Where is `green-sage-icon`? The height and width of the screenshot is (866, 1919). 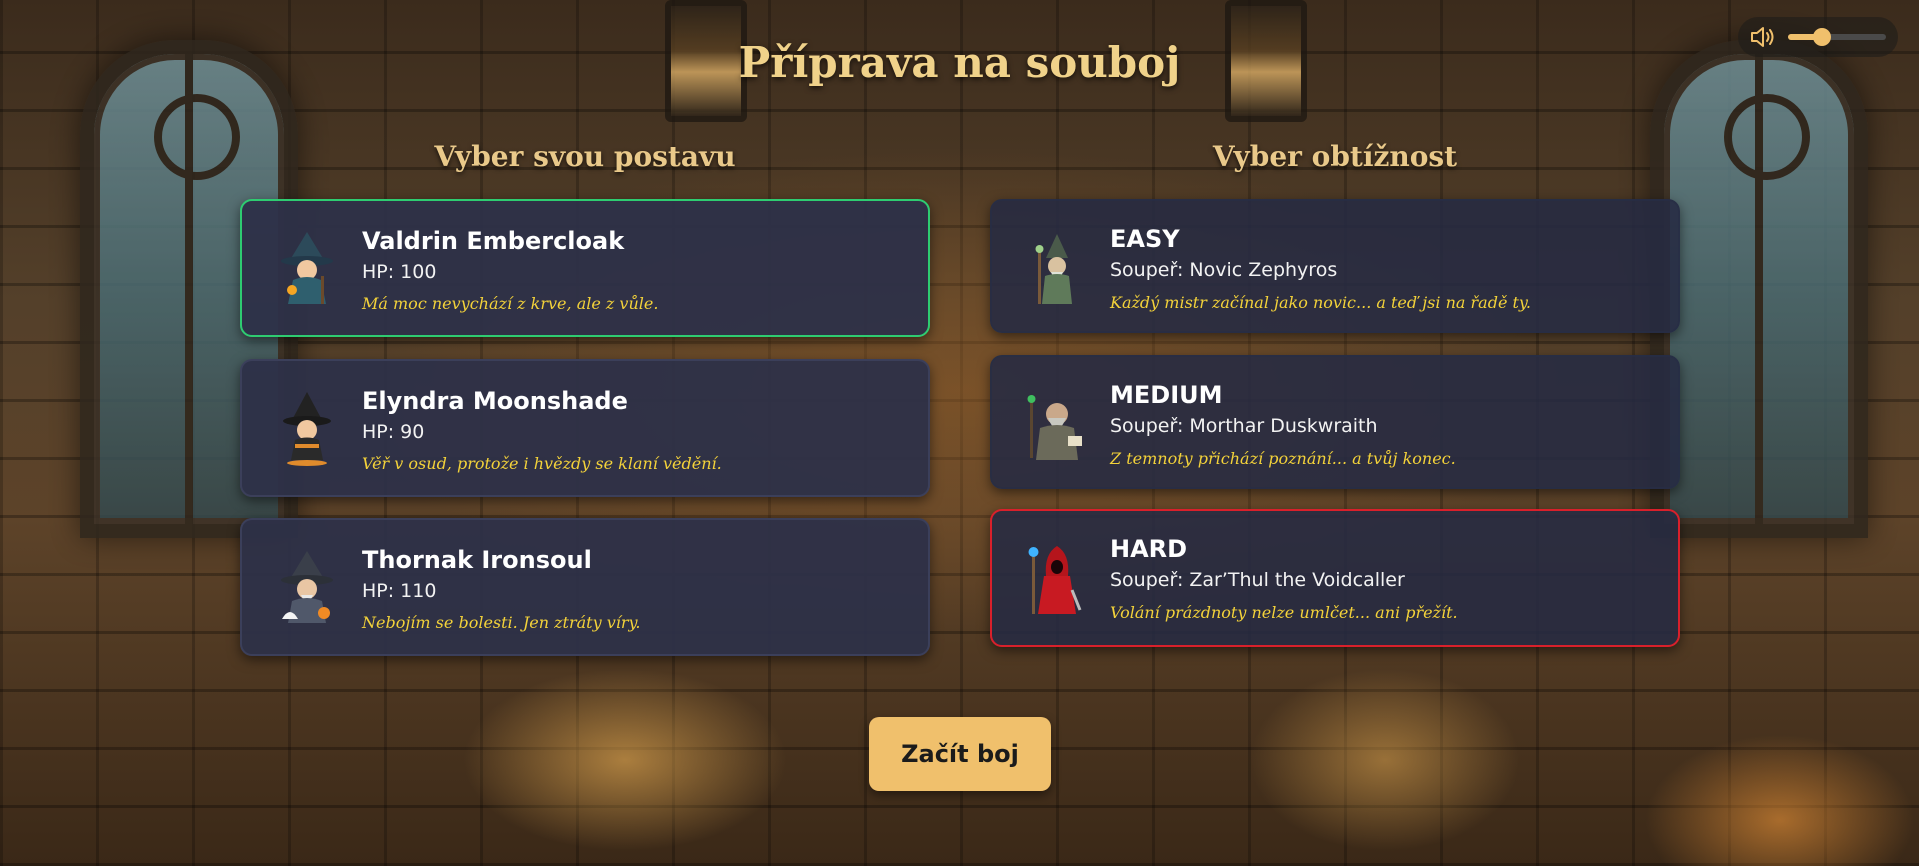 green-sage-icon is located at coordinates (1053, 269).